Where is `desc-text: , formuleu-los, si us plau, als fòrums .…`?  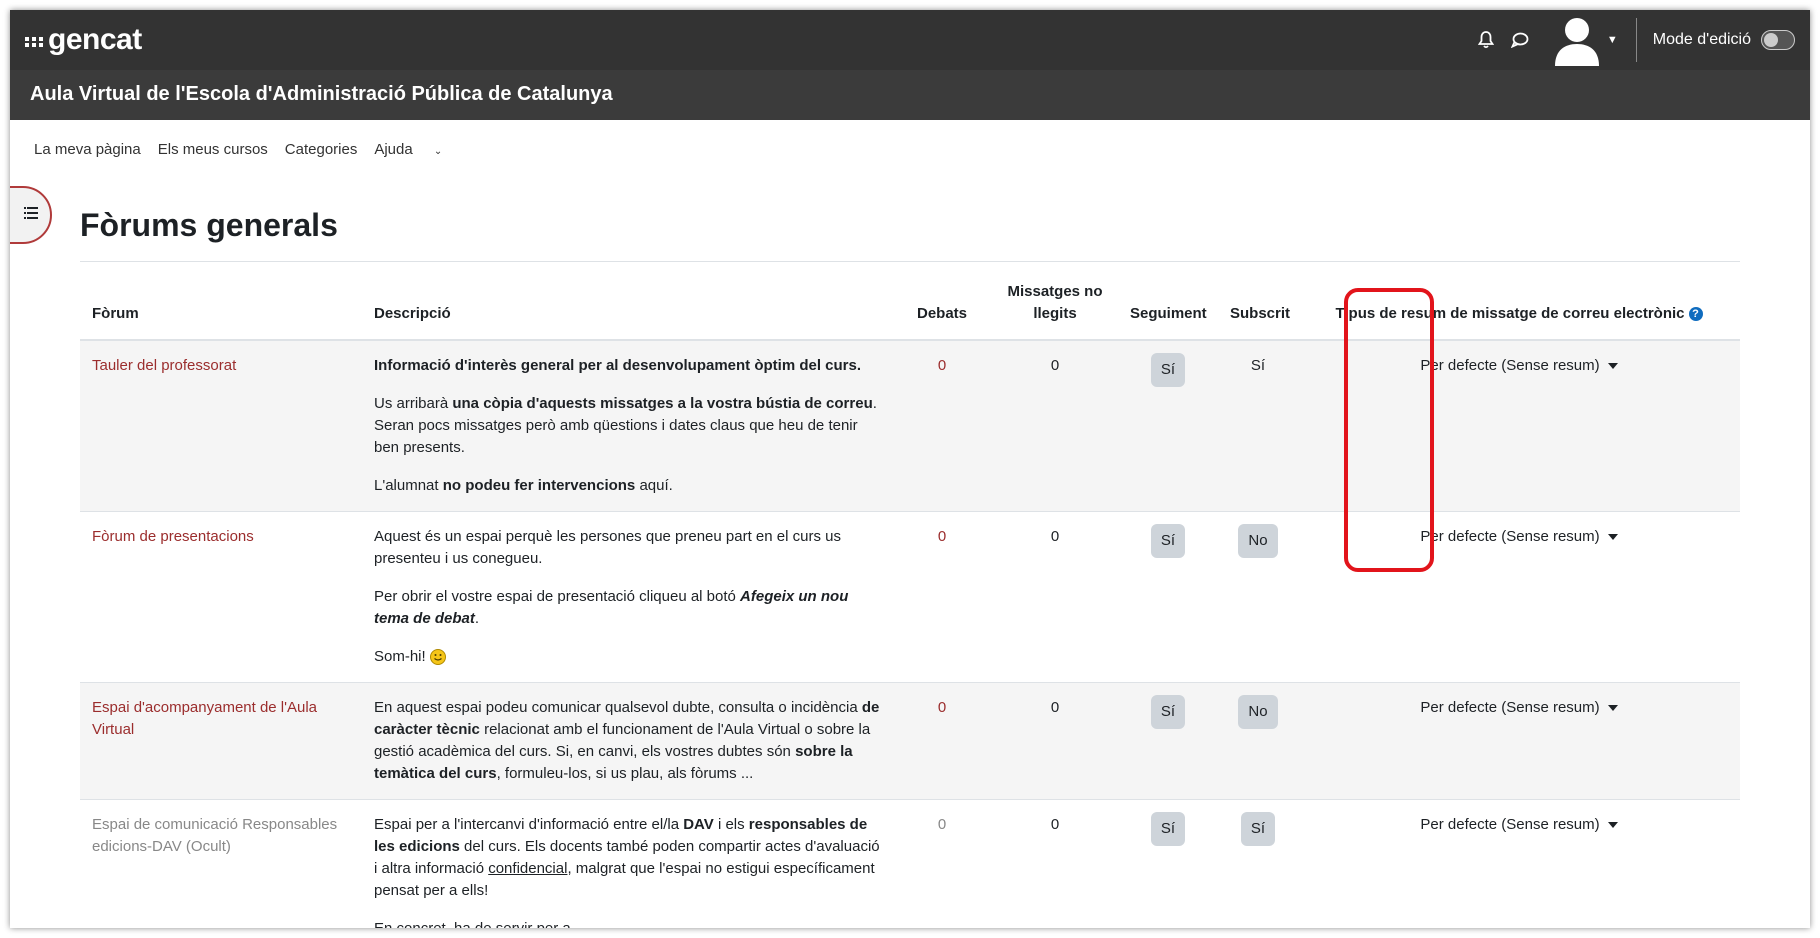
desc-text: , formuleu-los, si us plau, als fòrums .… is located at coordinates (625, 773).